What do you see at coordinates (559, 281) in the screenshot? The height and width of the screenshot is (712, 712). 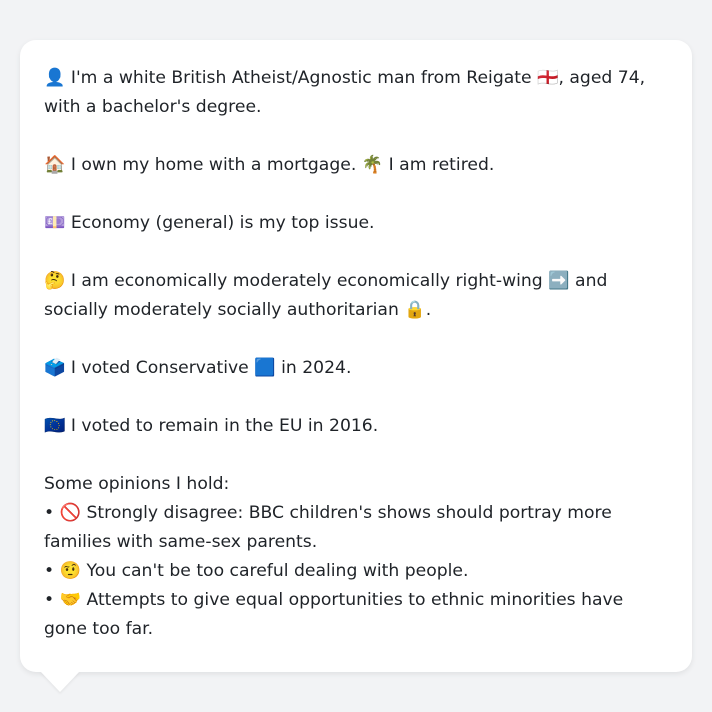 I see `right-arrow-icon: ➡️` at bounding box center [559, 281].